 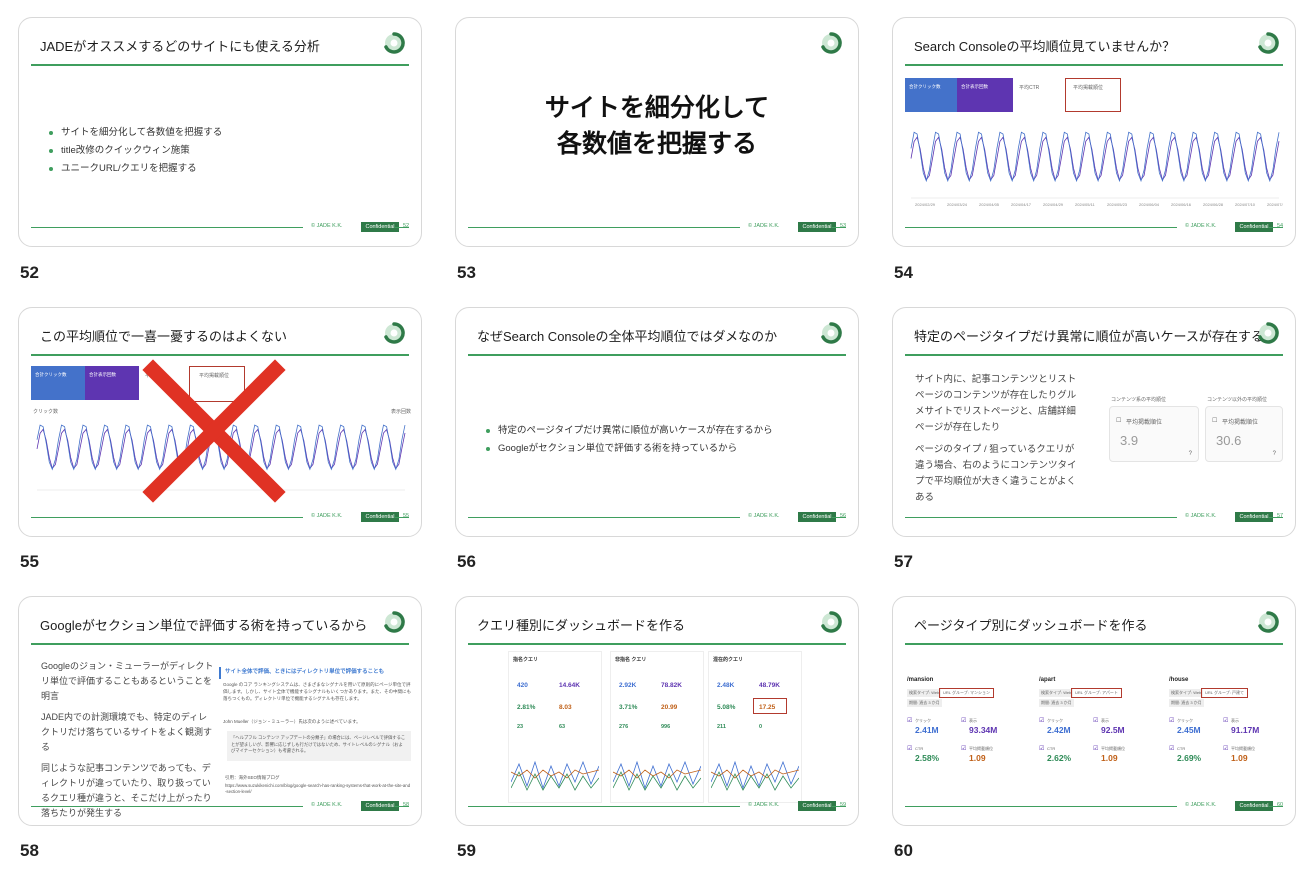 I want to click on clicks-value: 2.45M, so click(x=1189, y=730).